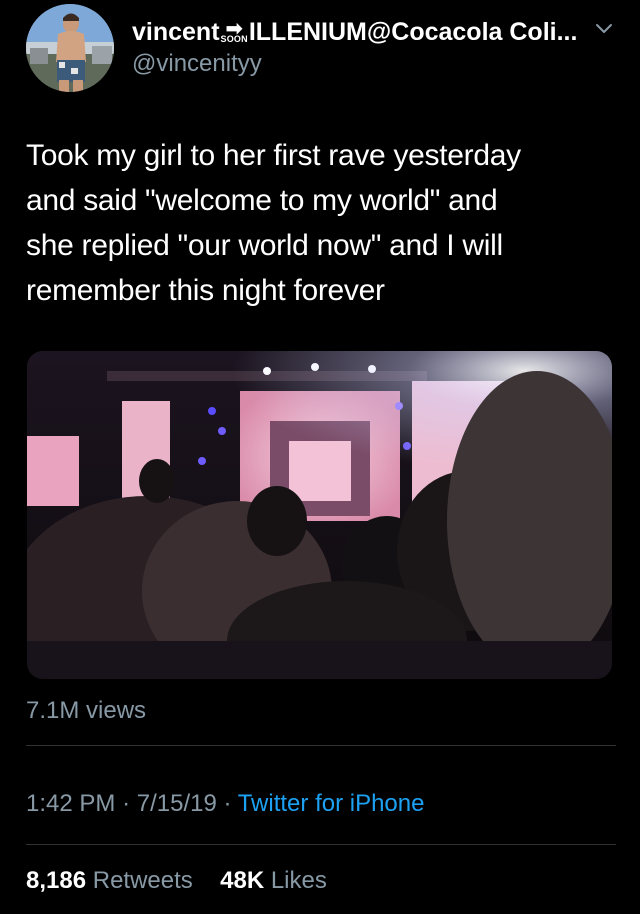 This screenshot has height=914, width=640. I want to click on retweets-stat: 8,186 Retweets, so click(112, 880).